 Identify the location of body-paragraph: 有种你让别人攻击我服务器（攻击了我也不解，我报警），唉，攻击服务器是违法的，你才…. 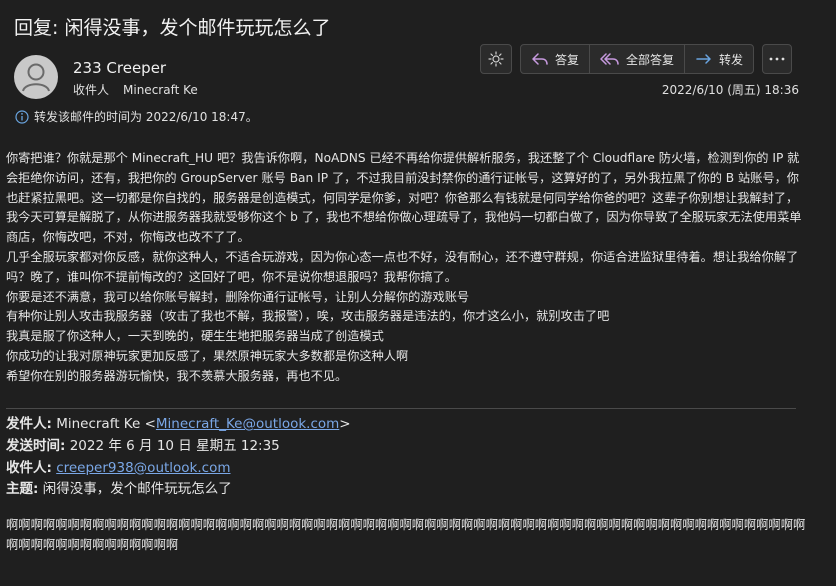
(308, 316).